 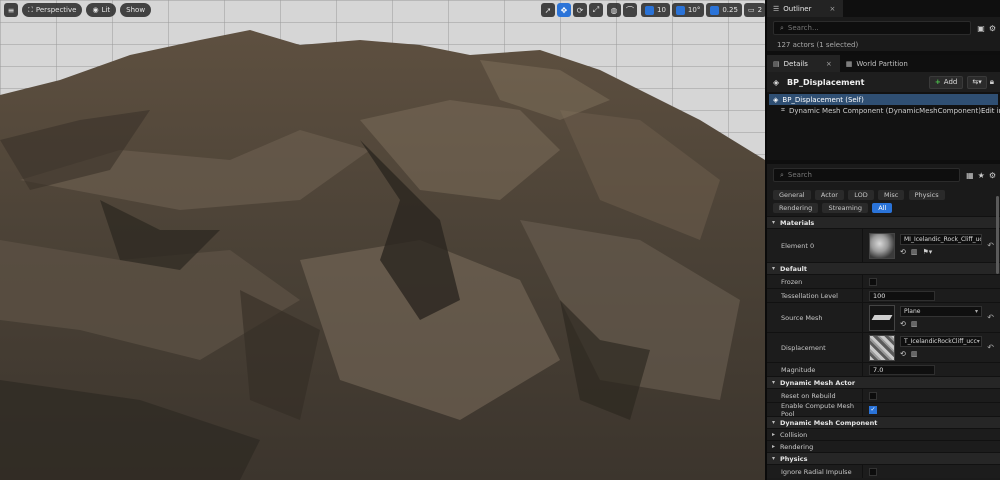 I want to click on add-component-button: + Add, so click(x=946, y=82).